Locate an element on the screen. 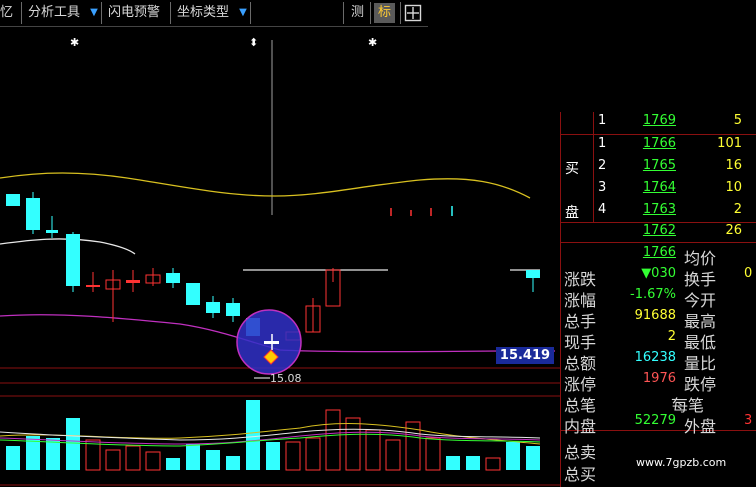  order-price: 1766 is located at coordinates (659, 143).